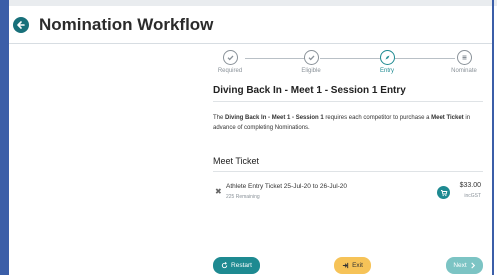  What do you see at coordinates (472, 265) in the screenshot?
I see `chevron-right-icon` at bounding box center [472, 265].